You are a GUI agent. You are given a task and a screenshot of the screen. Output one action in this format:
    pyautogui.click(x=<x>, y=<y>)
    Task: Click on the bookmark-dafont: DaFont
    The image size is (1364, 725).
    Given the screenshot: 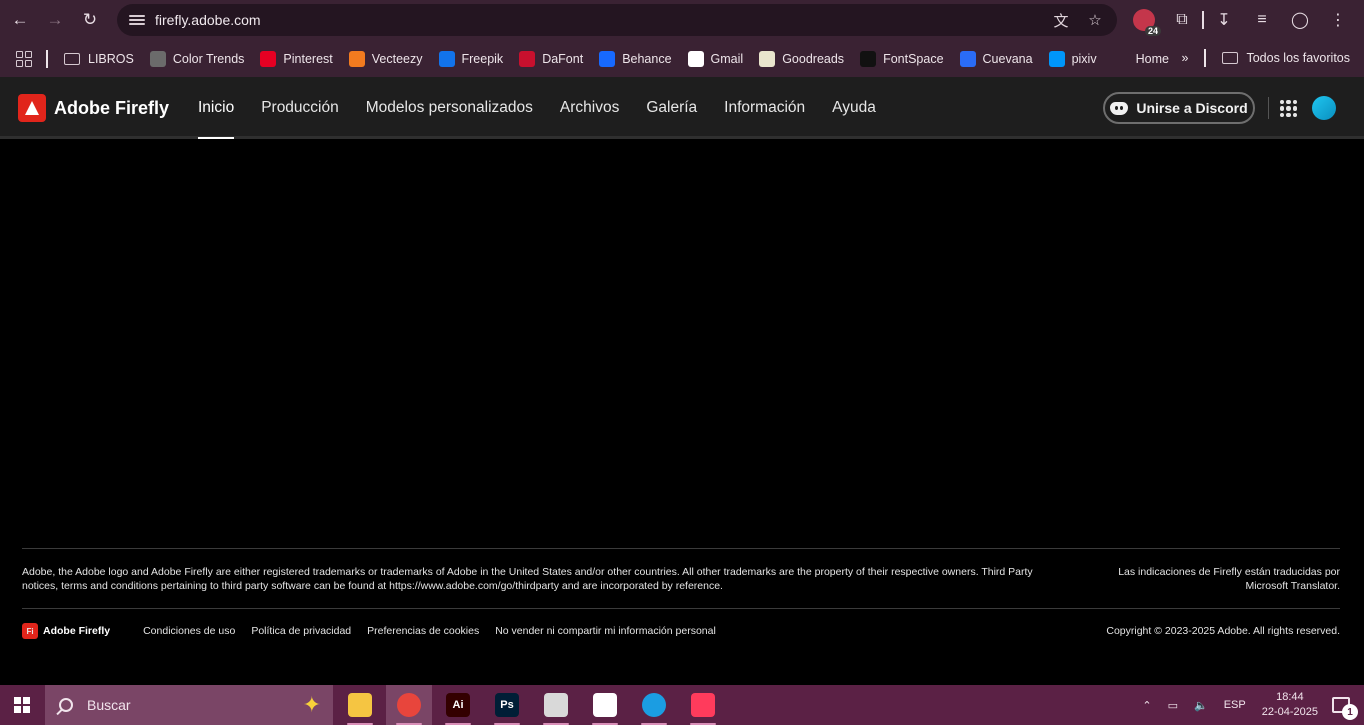 What is the action you would take?
    pyautogui.click(x=551, y=59)
    